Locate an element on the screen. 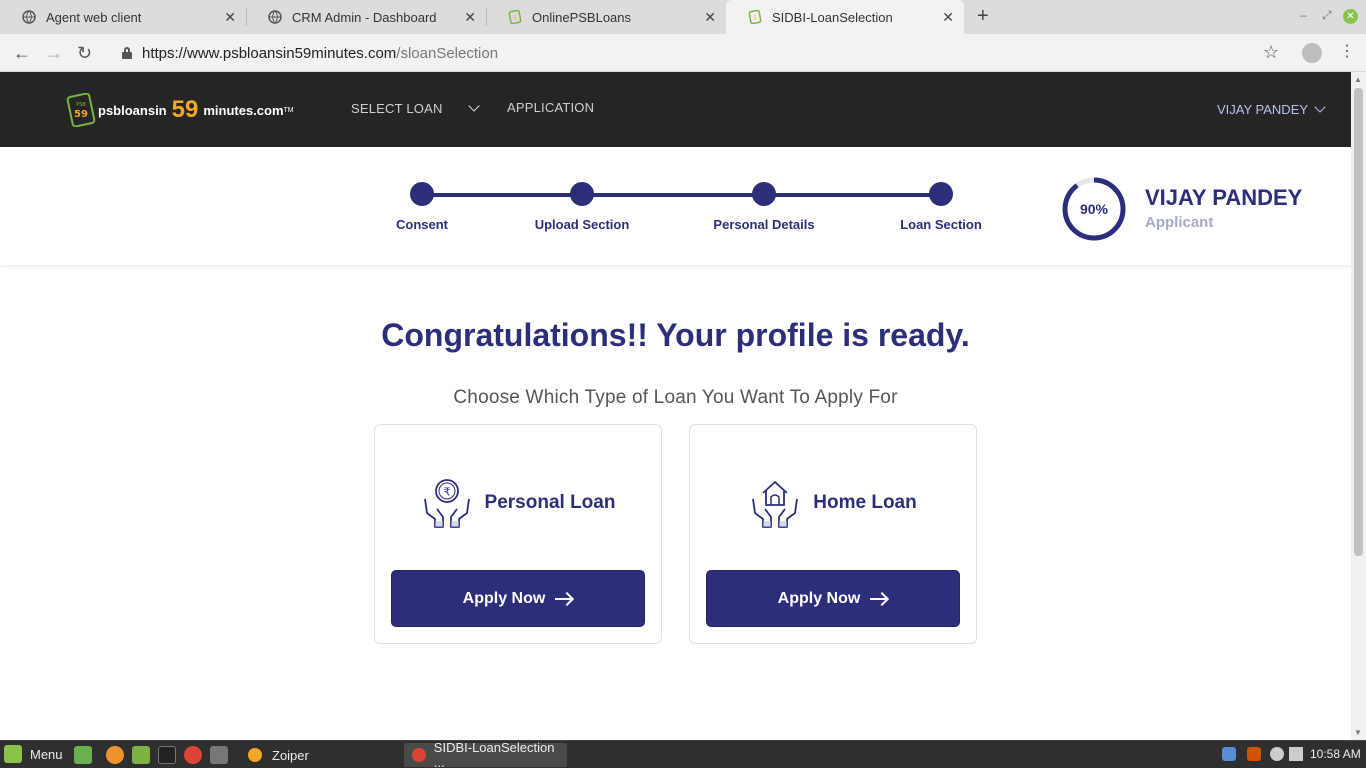 Image resolution: width=1366 pixels, height=768 pixels. logo-badge-num: 59 is located at coordinates (81, 114).